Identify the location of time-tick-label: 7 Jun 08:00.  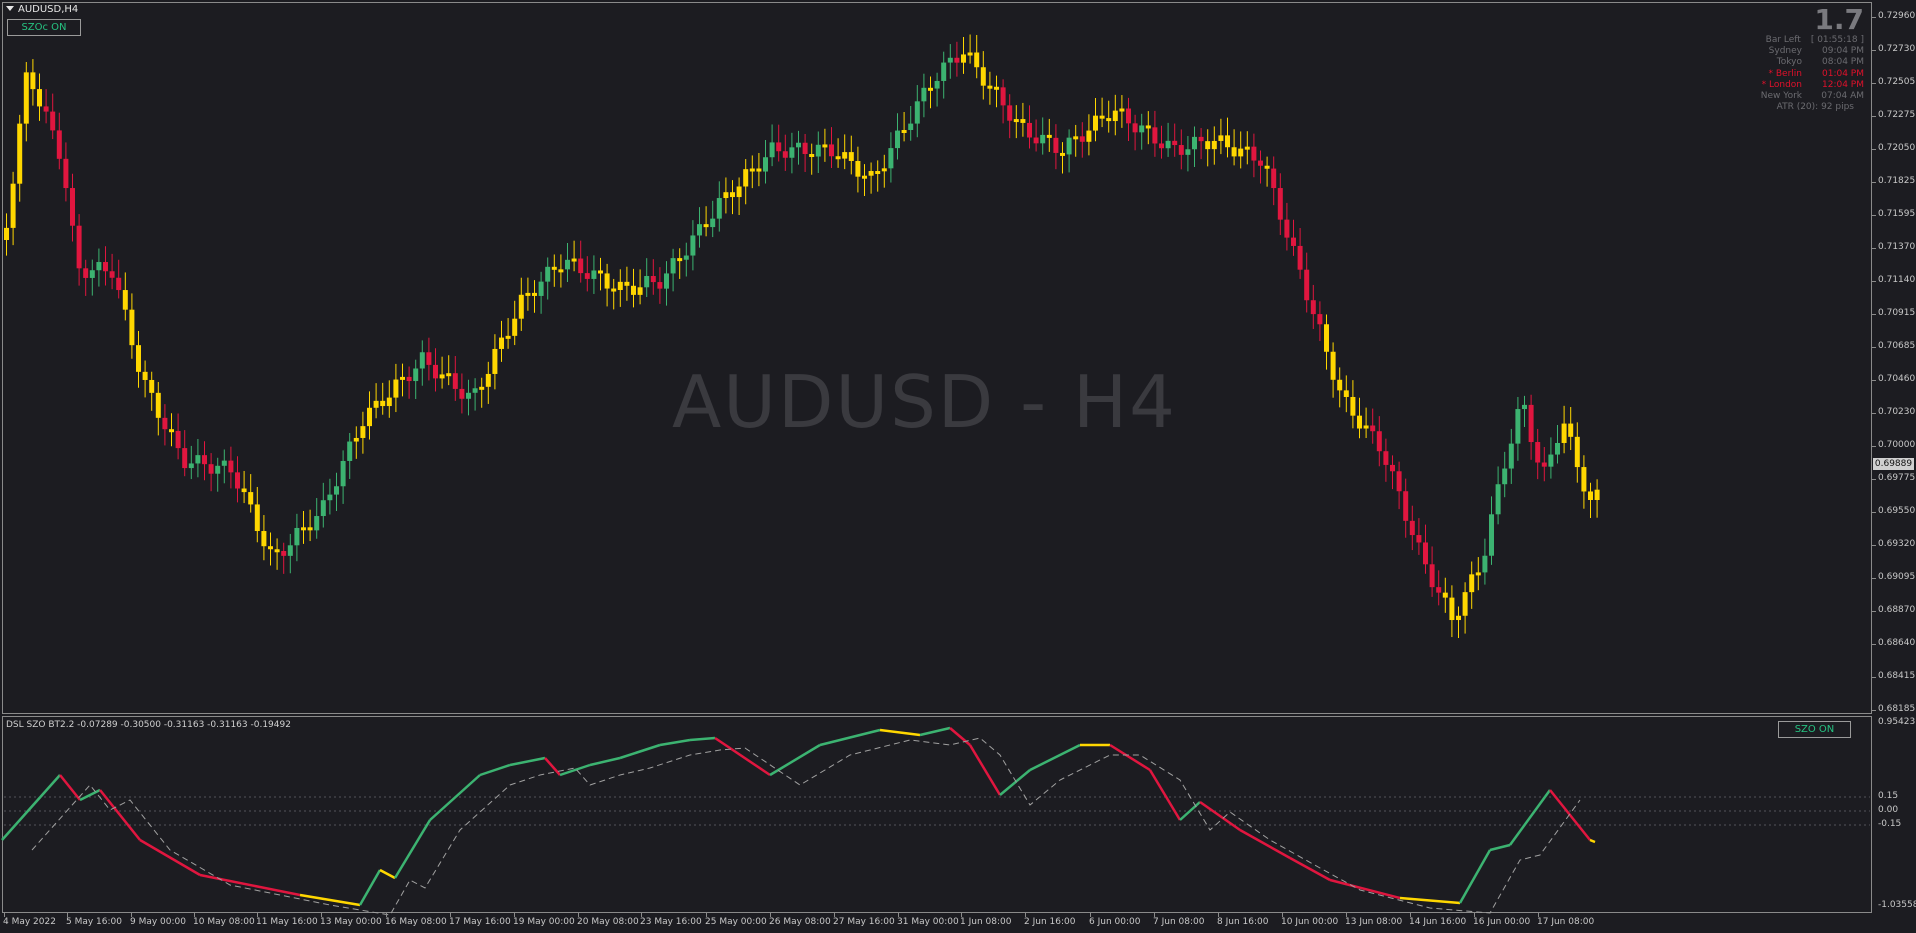
(1179, 922).